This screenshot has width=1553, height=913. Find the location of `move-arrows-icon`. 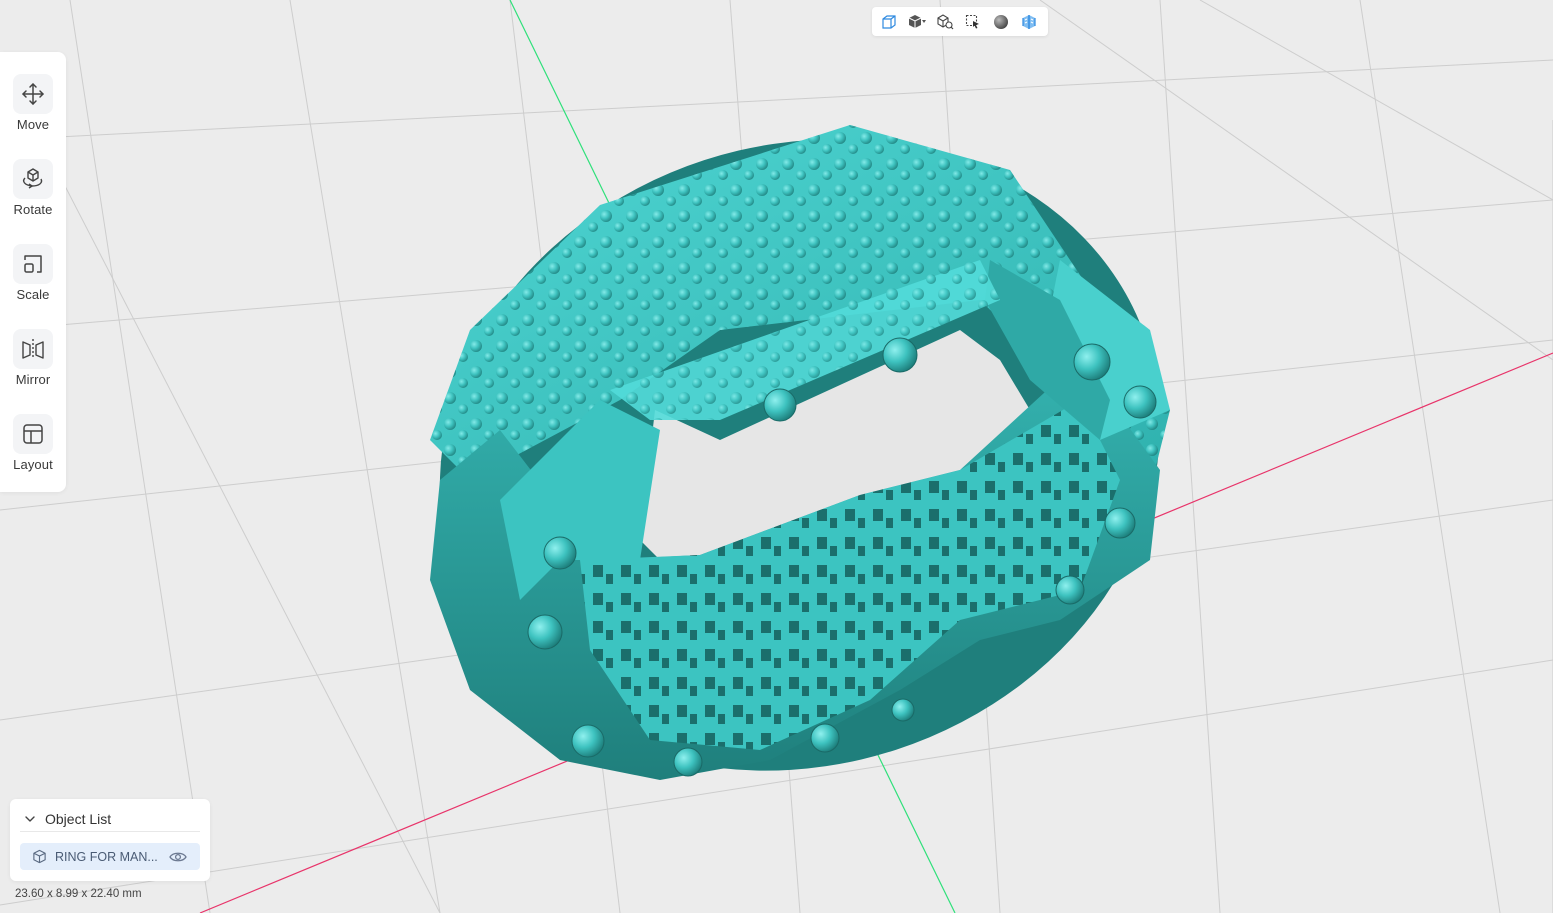

move-arrows-icon is located at coordinates (33, 94).